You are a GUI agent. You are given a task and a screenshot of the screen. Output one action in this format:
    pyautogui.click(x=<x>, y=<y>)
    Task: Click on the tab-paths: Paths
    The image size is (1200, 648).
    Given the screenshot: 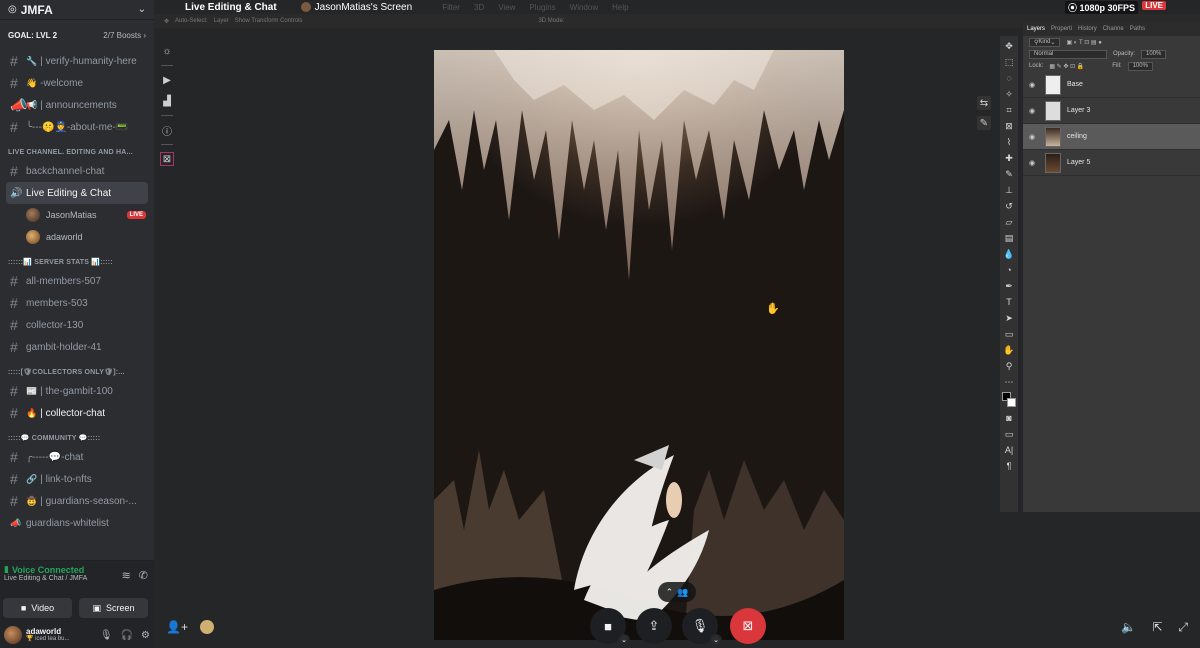 What is the action you would take?
    pyautogui.click(x=1137, y=29)
    